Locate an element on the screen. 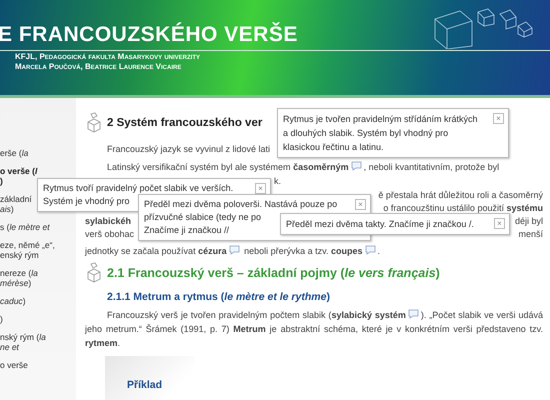 This screenshot has height=400, width=550. paragraph: Francouzský verš je tvořen pravidelným počtem slabik (sylabický systém ). „Počet slabik ve verši udává jeho metrum.“ Šrámek (1991, p. 7) Metrum je abstraktní schéma, které je v konkrétním verši představeno tzv. rytmem. is located at coordinates (314, 329).